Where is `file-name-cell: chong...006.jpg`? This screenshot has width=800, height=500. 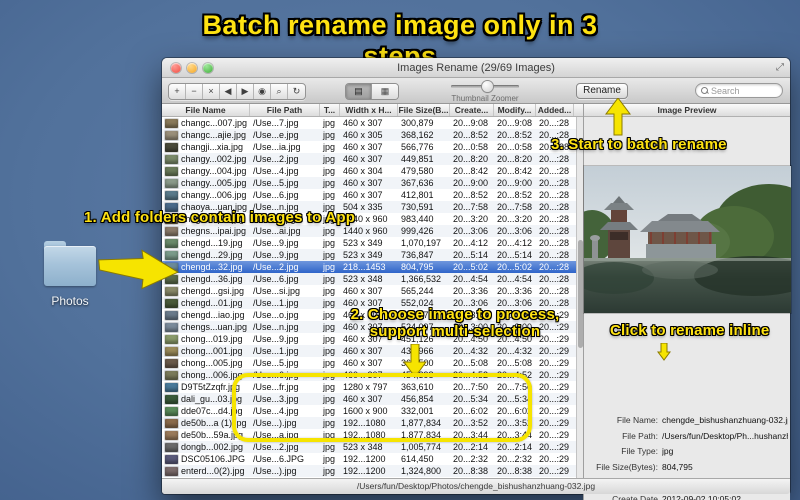 file-name-cell: chong...006.jpg is located at coordinates (212, 375).